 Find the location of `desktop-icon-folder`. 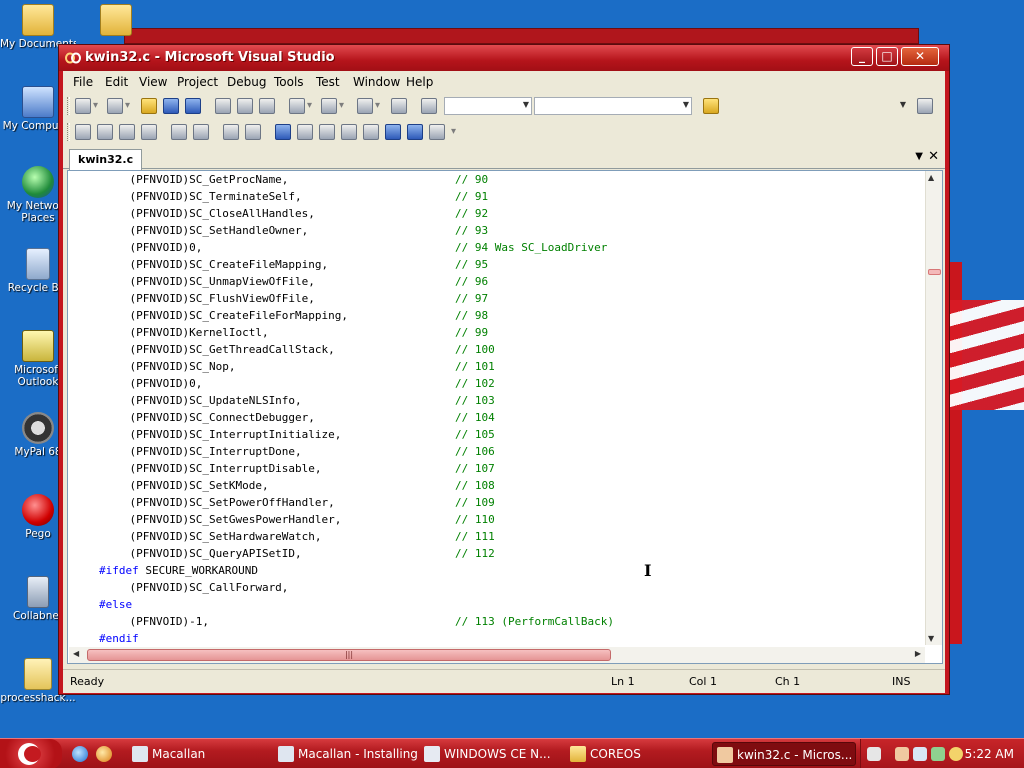

desktop-icon-folder is located at coordinates (116, 21).